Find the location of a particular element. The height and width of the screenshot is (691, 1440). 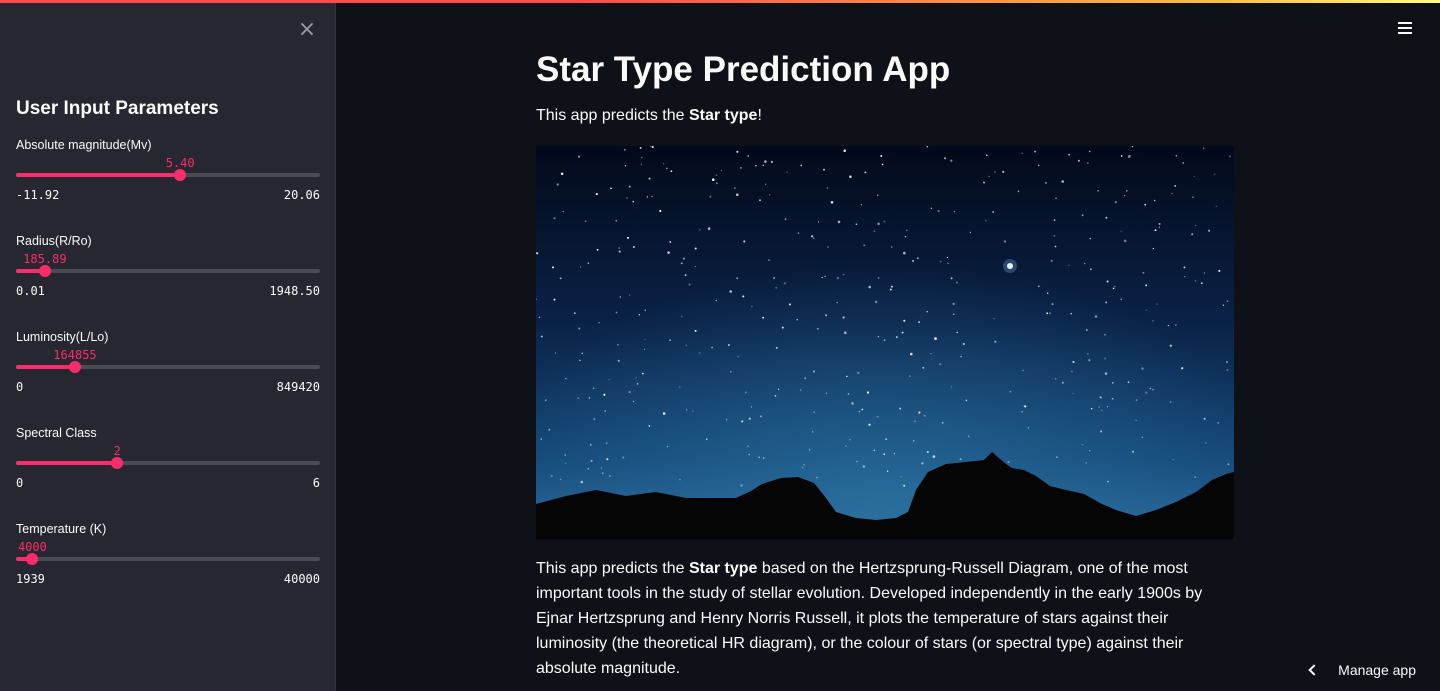

sidebar-title: User Input Parameters is located at coordinates (117, 108).